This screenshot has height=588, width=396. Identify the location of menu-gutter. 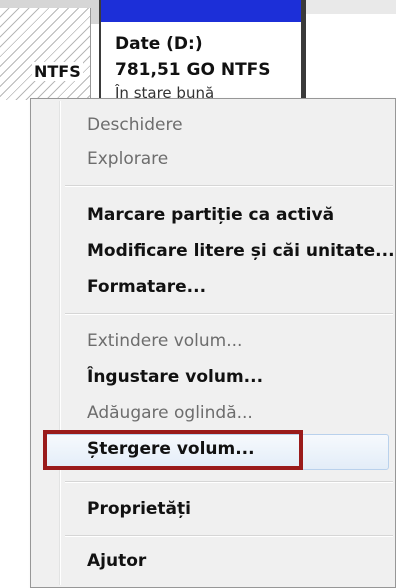
(60, 343).